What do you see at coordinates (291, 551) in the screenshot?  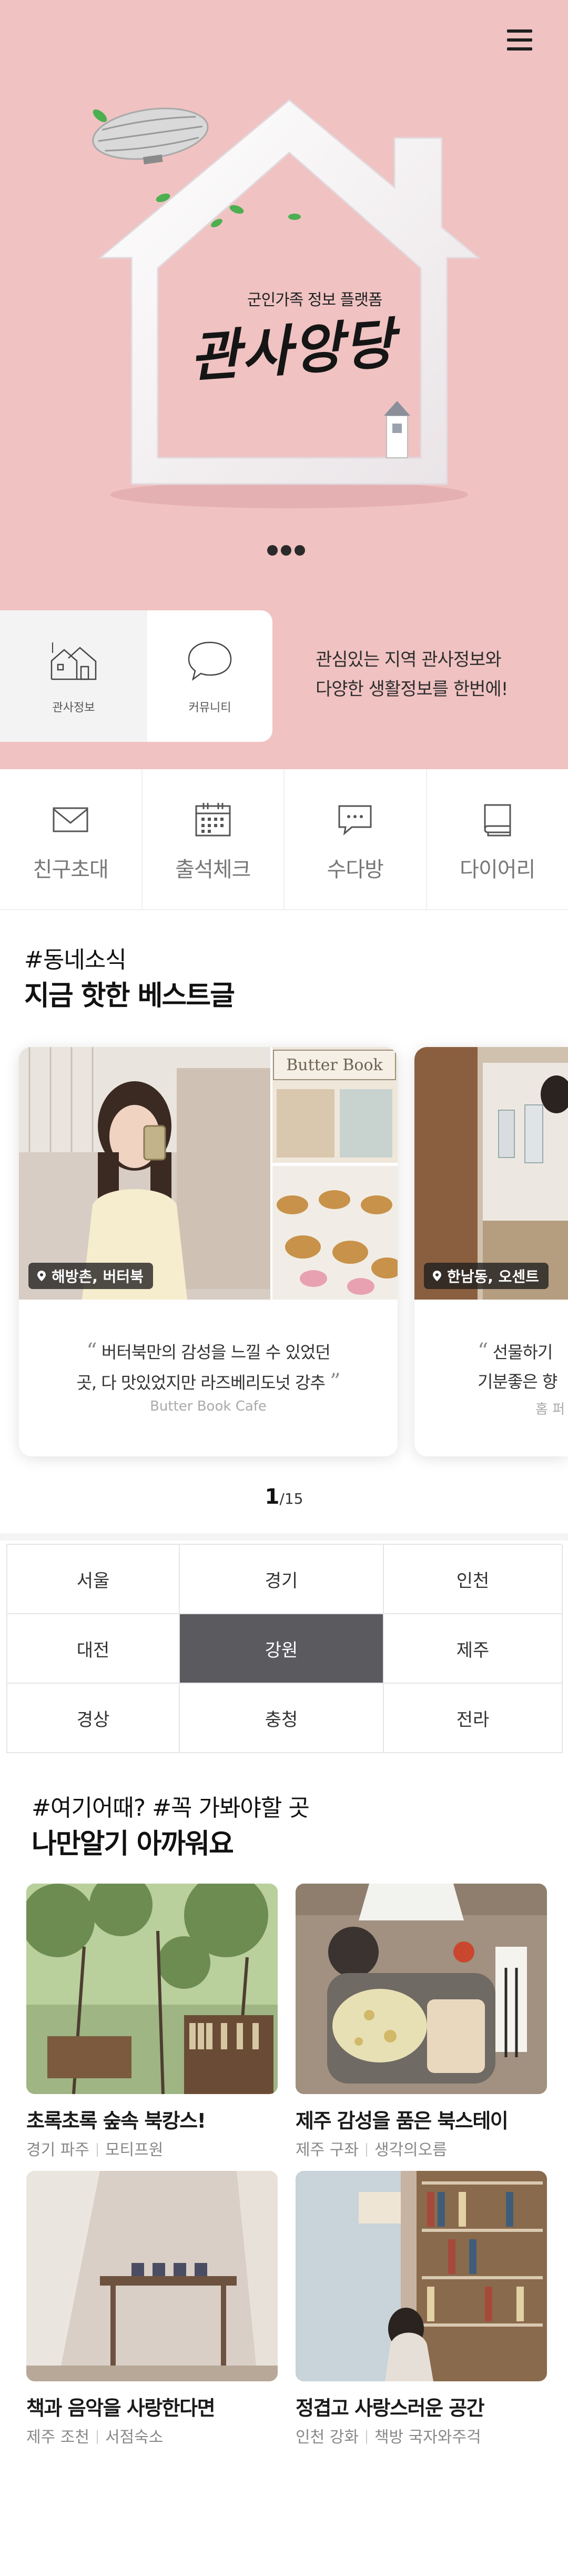 I see `carousel-dots` at bounding box center [291, 551].